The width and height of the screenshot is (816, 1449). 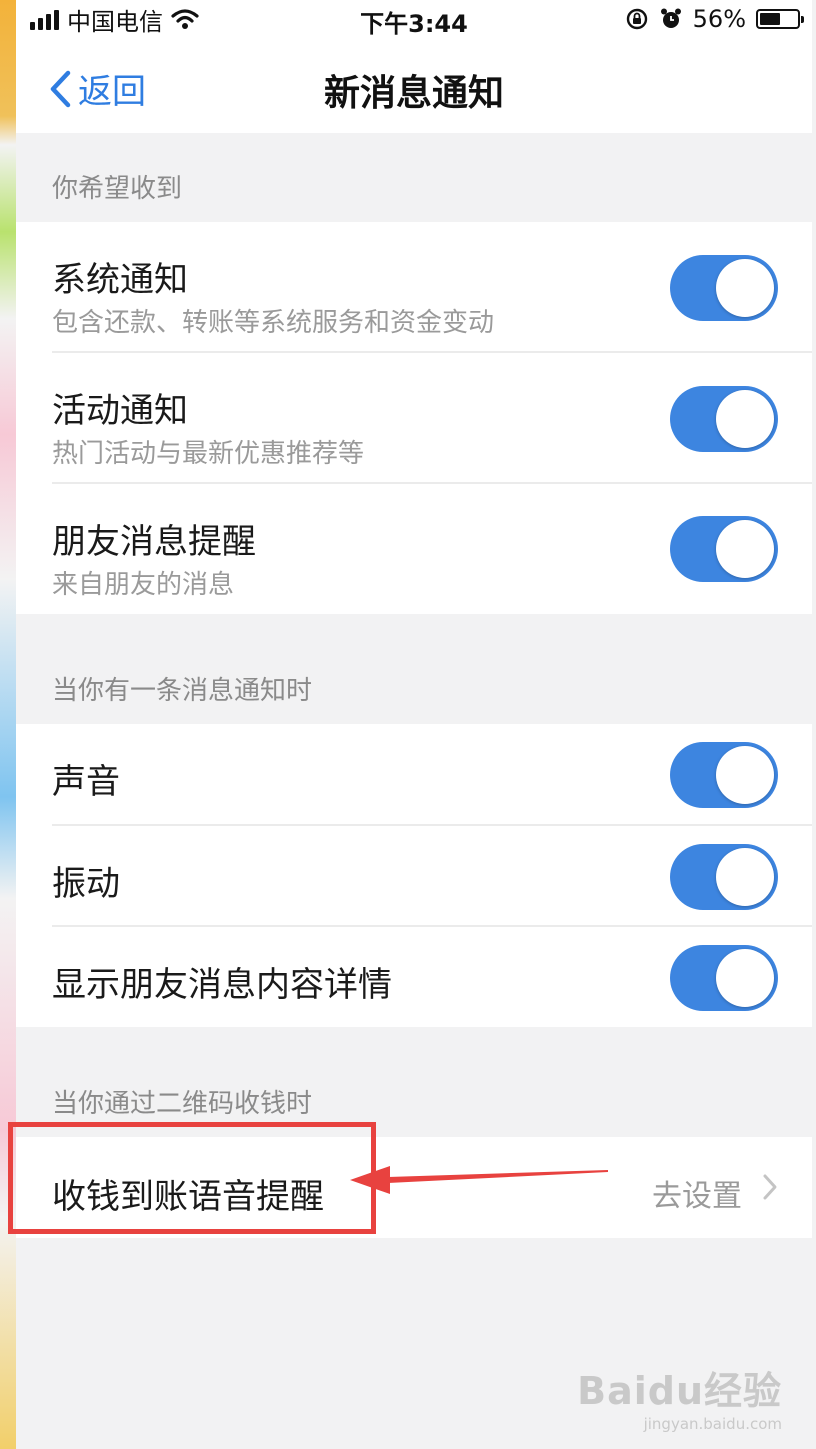 What do you see at coordinates (670, 18) in the screenshot?
I see `alarm-clock-icon` at bounding box center [670, 18].